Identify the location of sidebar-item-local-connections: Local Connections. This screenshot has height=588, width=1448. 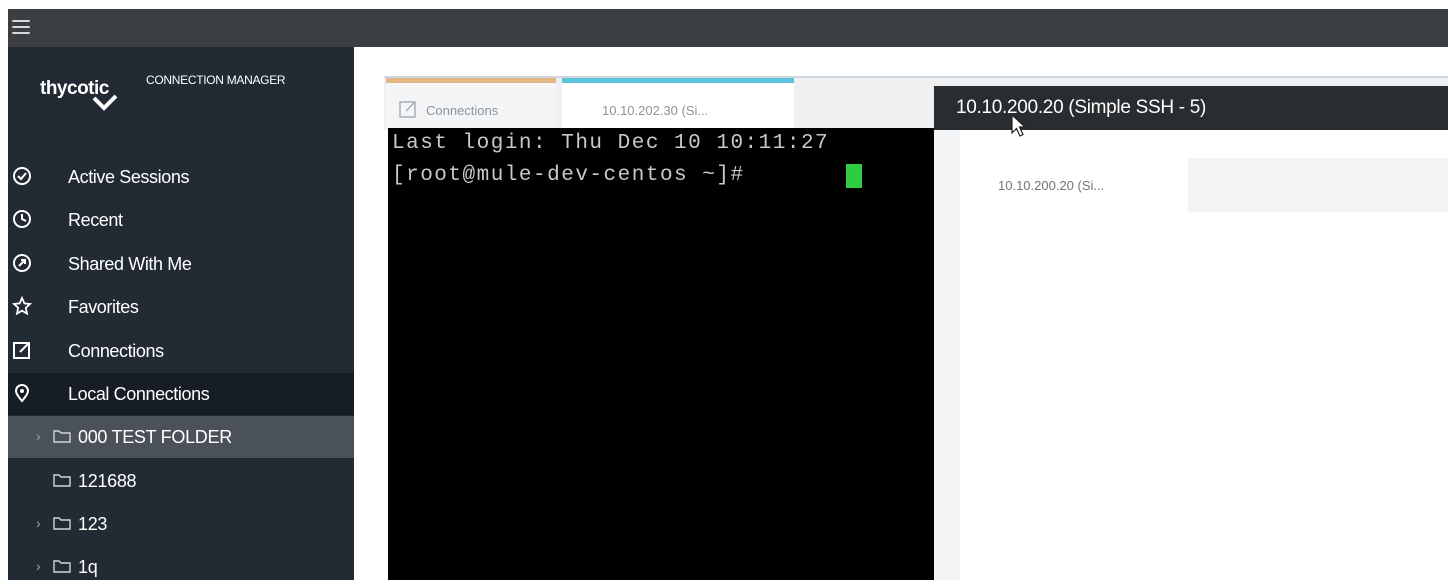
(181, 394).